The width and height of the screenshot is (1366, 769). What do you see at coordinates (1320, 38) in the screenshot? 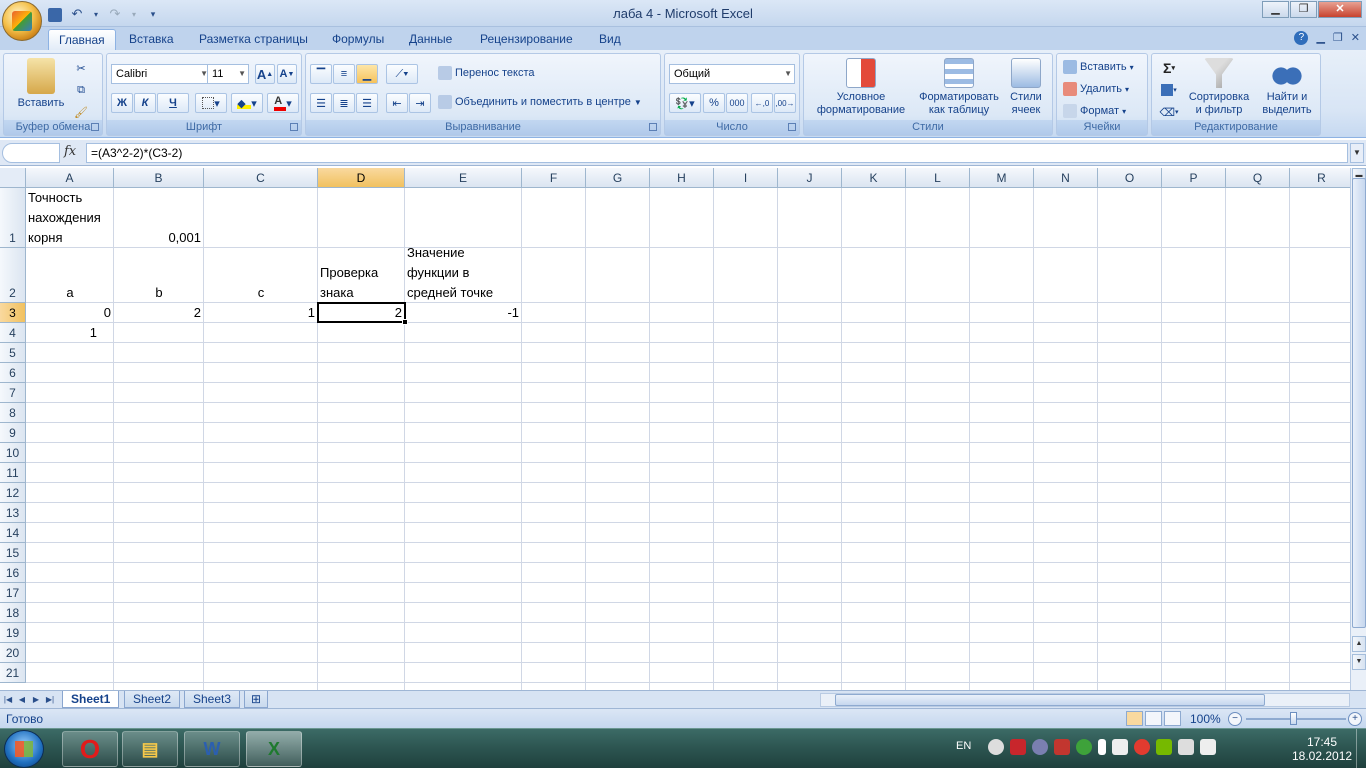
I see `workbook-minimize-icon: ▁` at bounding box center [1320, 38].